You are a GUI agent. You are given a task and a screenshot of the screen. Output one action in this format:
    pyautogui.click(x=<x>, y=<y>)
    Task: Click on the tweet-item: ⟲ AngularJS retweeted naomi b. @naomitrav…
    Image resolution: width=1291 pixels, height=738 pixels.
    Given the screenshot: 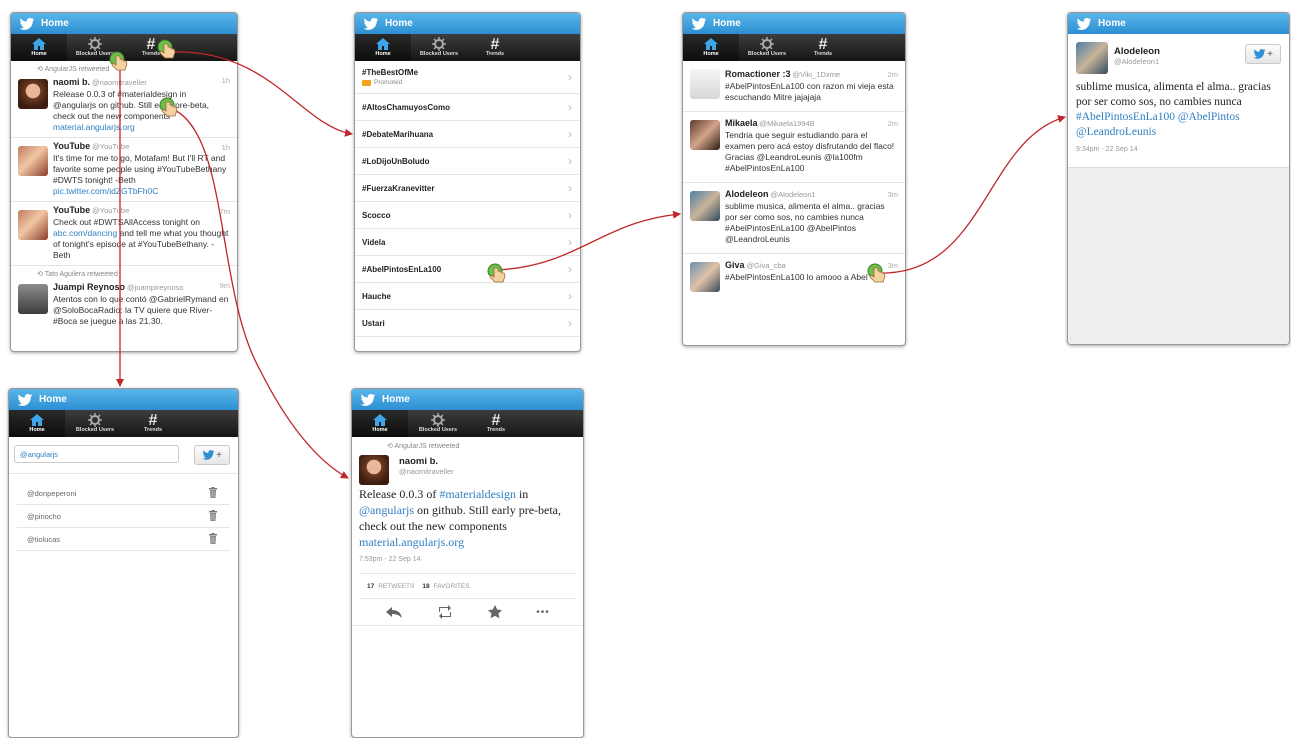 What is the action you would take?
    pyautogui.click(x=124, y=99)
    